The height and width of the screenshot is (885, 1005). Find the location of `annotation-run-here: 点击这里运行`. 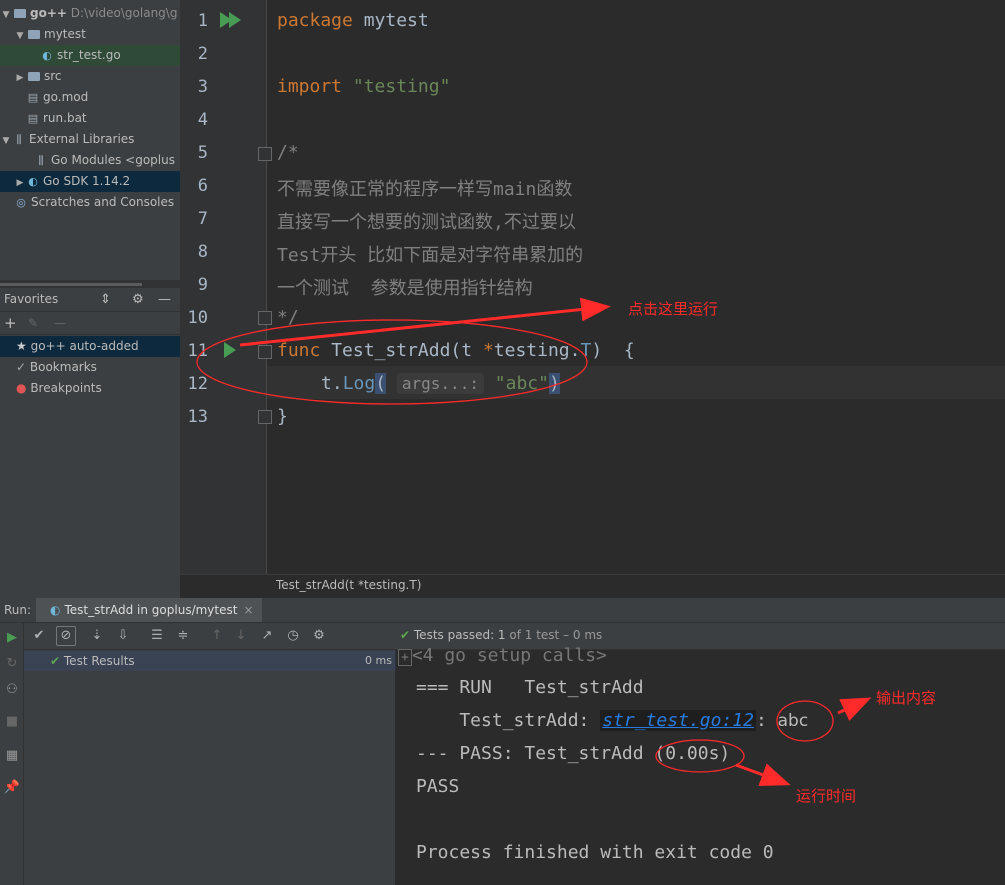

annotation-run-here: 点击这里运行 is located at coordinates (673, 309).